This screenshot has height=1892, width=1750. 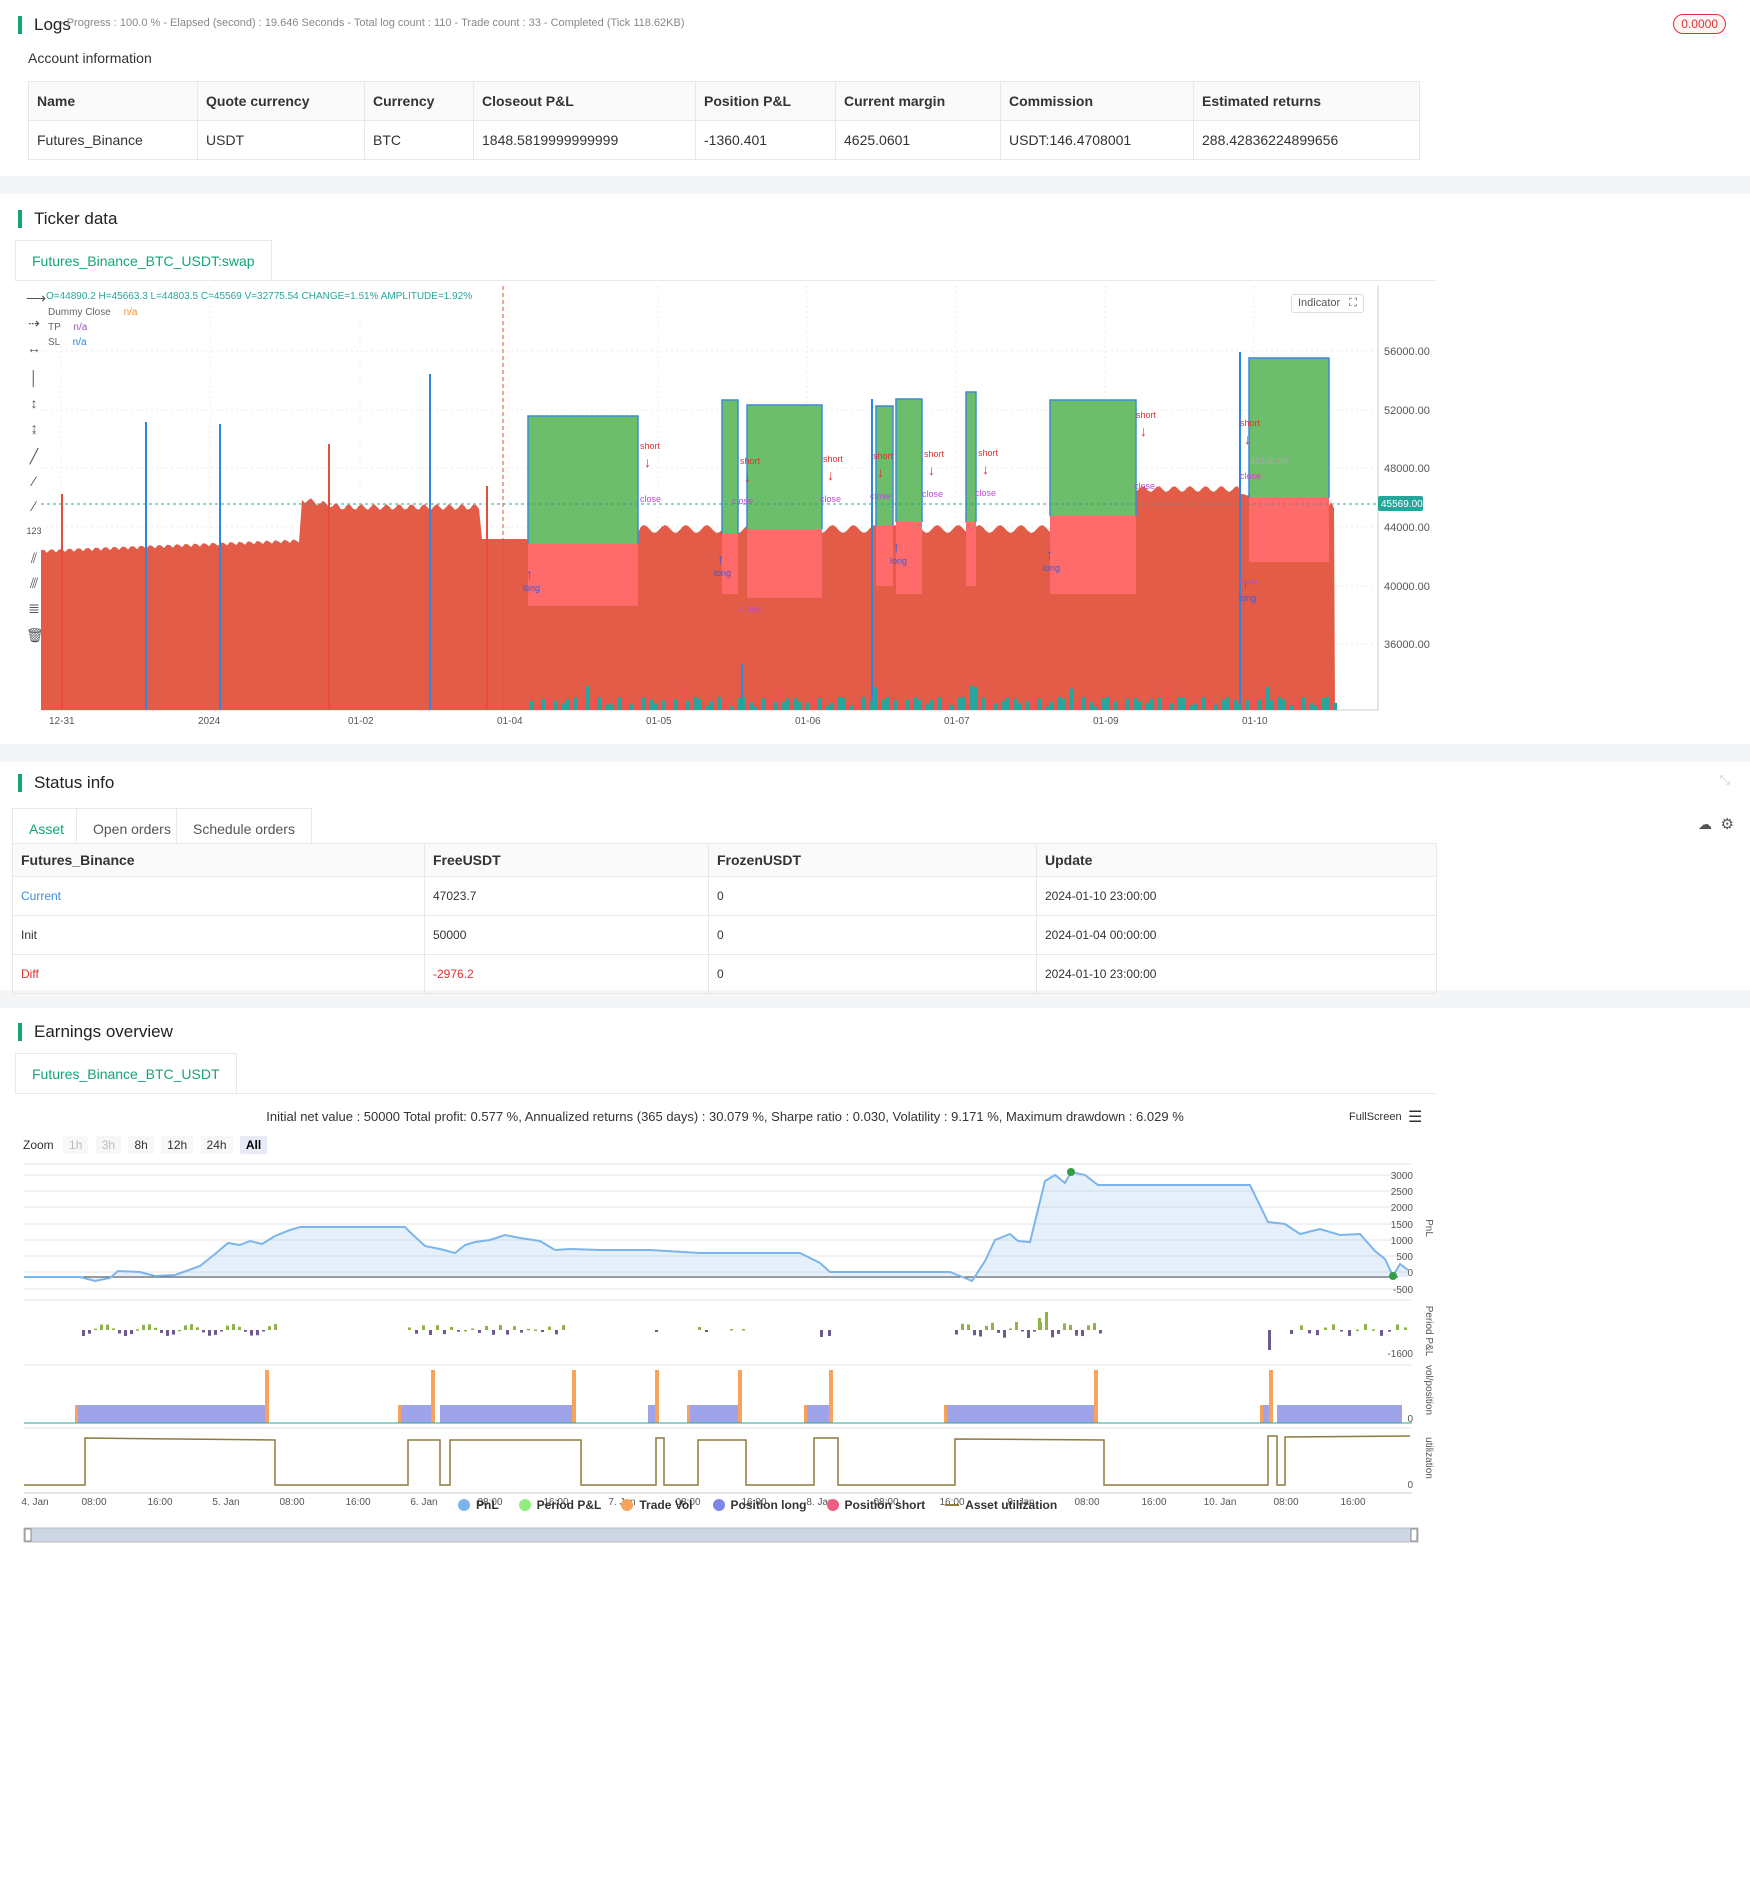 What do you see at coordinates (875, 1505) in the screenshot?
I see `legend-position-short: Position short` at bounding box center [875, 1505].